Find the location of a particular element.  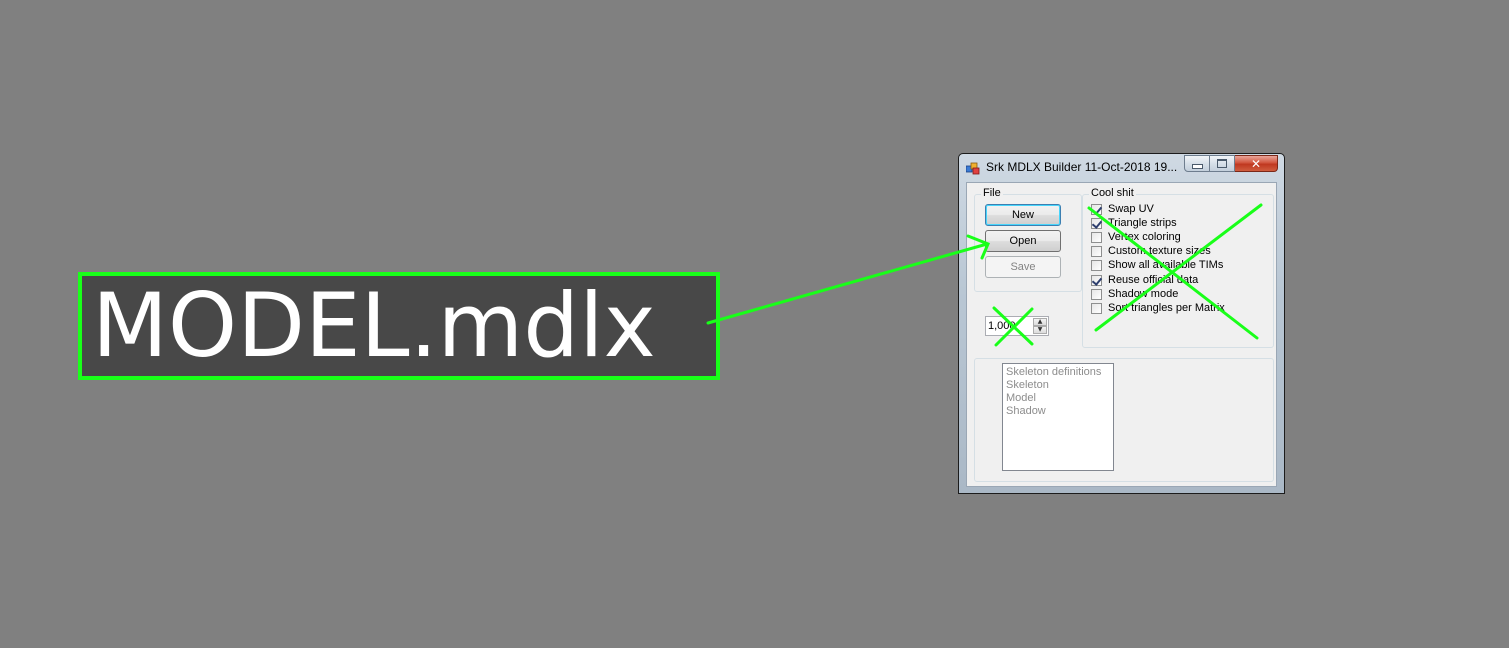

option-sort-triangles-per-matrix: Sort triangles per Matrix is located at coordinates (1158, 308).